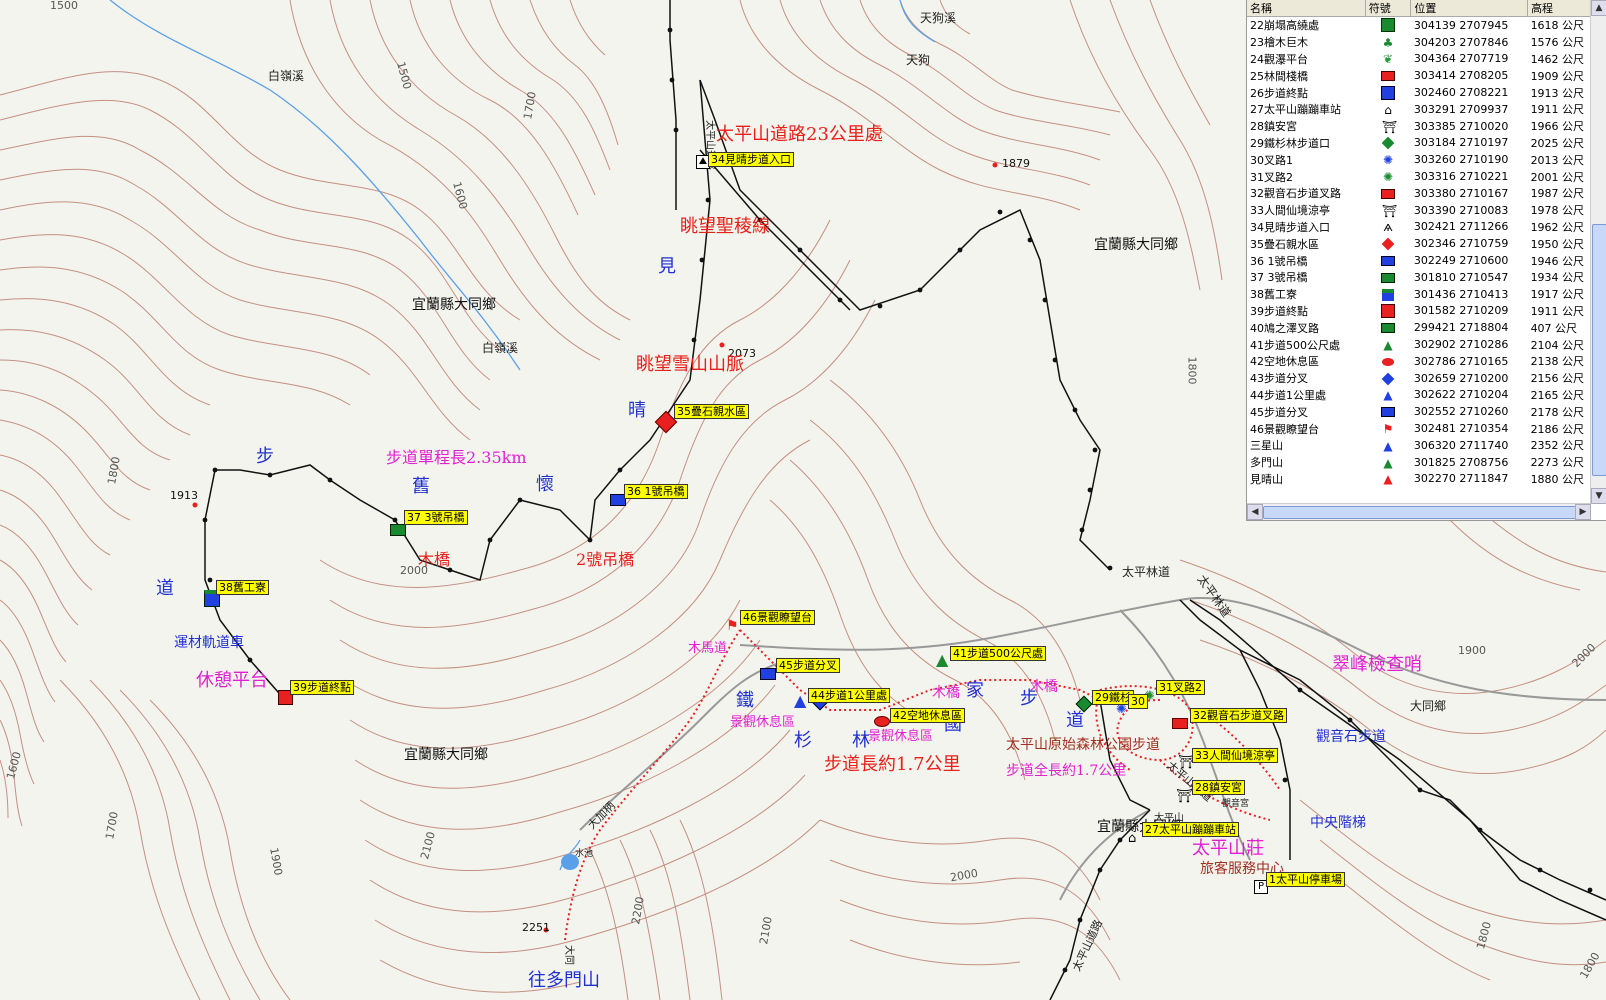 The width and height of the screenshot is (1606, 1000). Describe the element at coordinates (1557, 127) in the screenshot. I see `waypoint-elevation: 1966 公尺` at that location.